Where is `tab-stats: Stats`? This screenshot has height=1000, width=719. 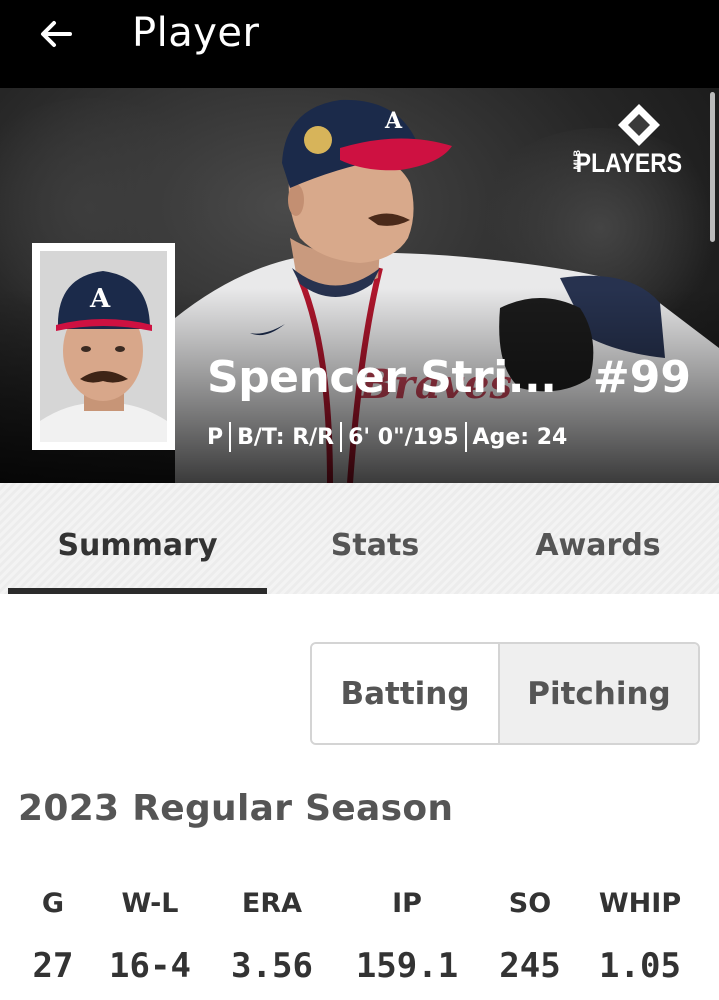
tab-stats: Stats is located at coordinates (375, 538).